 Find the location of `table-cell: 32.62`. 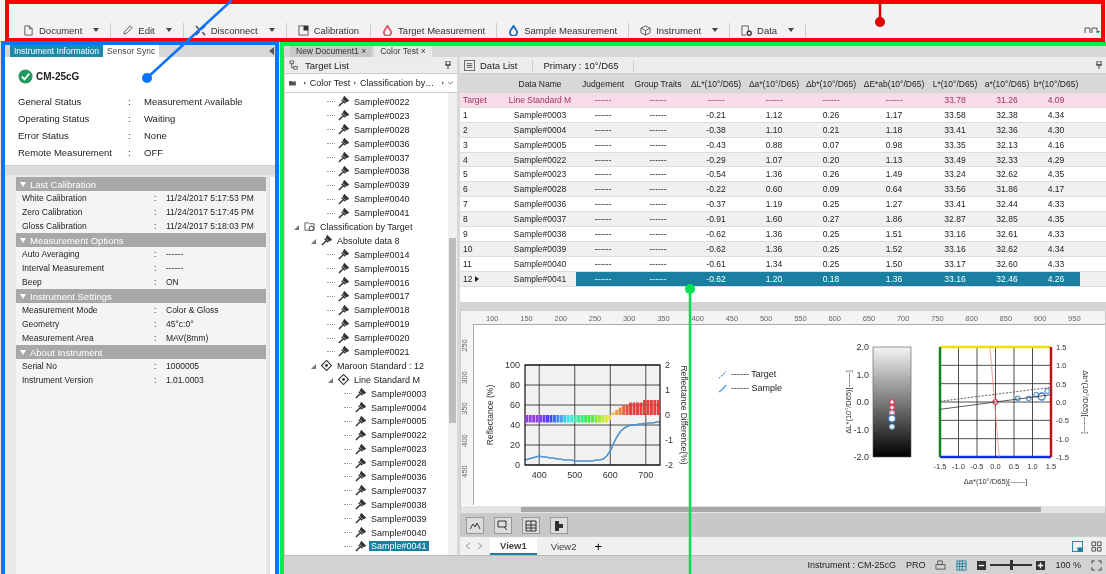

table-cell: 32.62 is located at coordinates (1007, 248).